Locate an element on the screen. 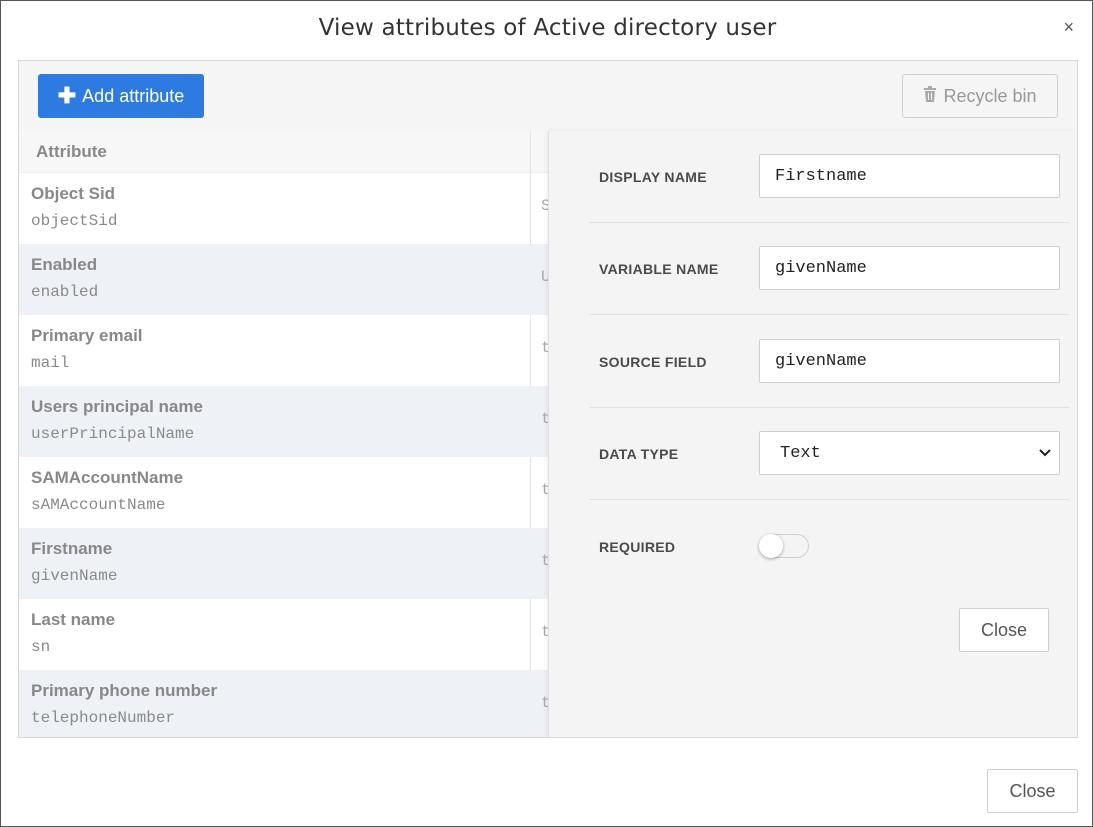 This screenshot has height=827, width=1093. table-row: Object Sid objectSid S is located at coordinates (285, 208).